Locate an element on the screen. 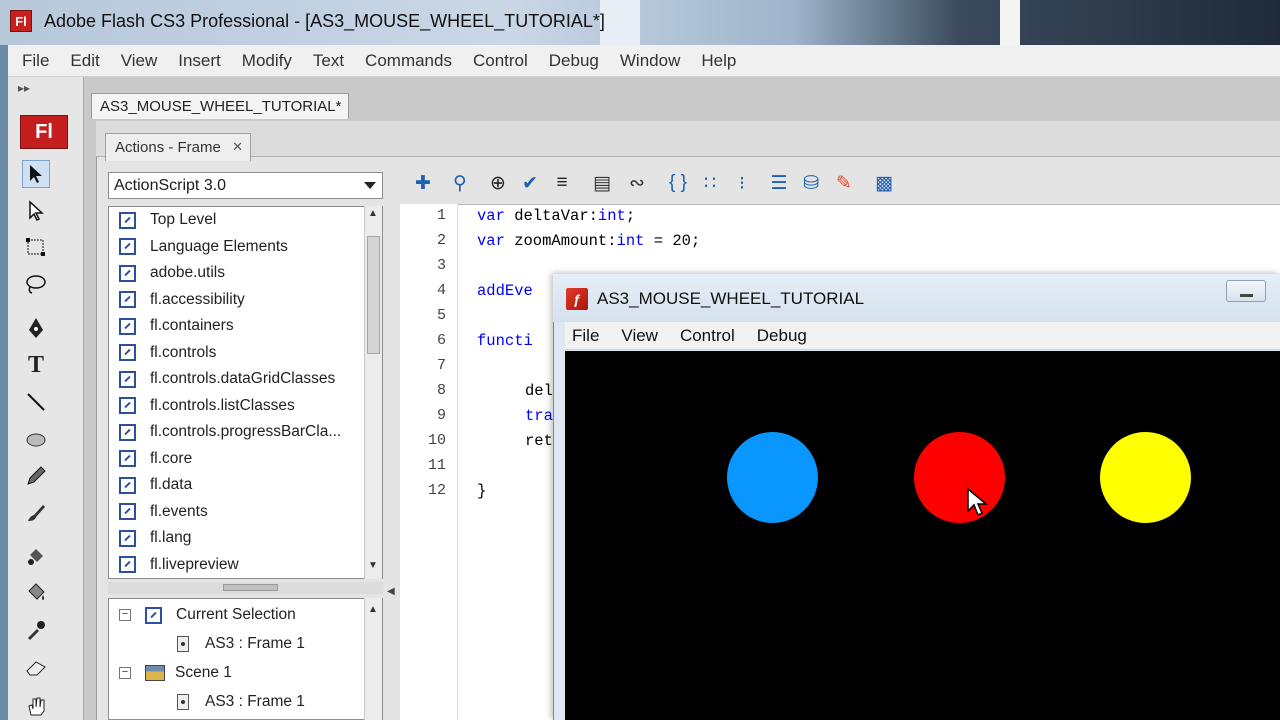 Image resolution: width=1280 pixels, height=720 pixels. player-menu-bar: File View Control Debug is located at coordinates (922, 336).